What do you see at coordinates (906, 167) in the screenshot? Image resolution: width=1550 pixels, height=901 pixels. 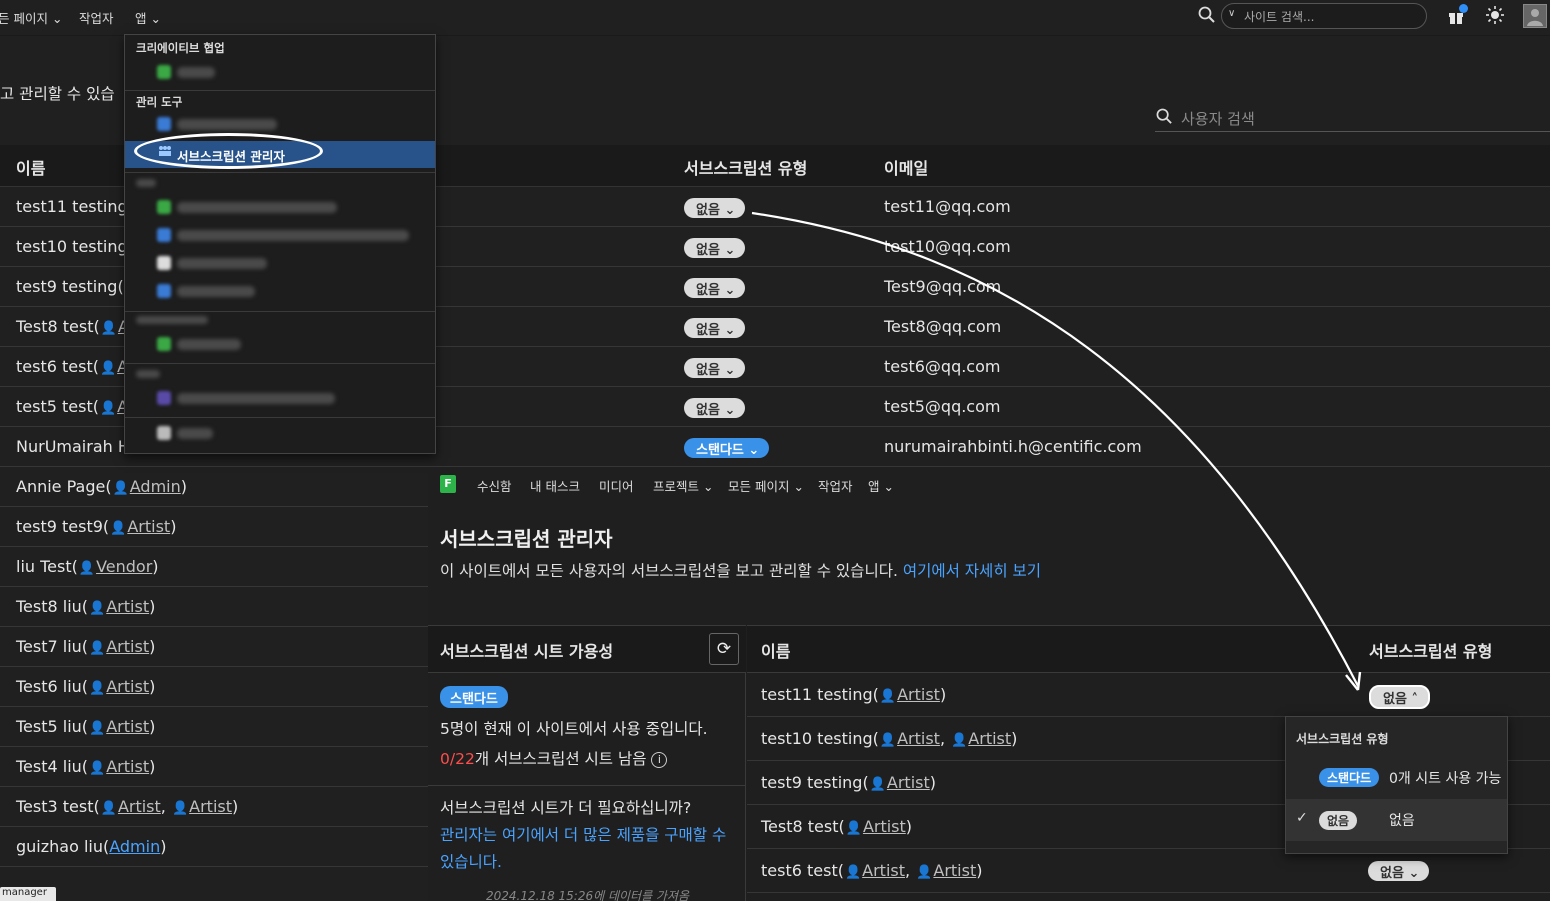 I see `column-header-email: 이메일` at bounding box center [906, 167].